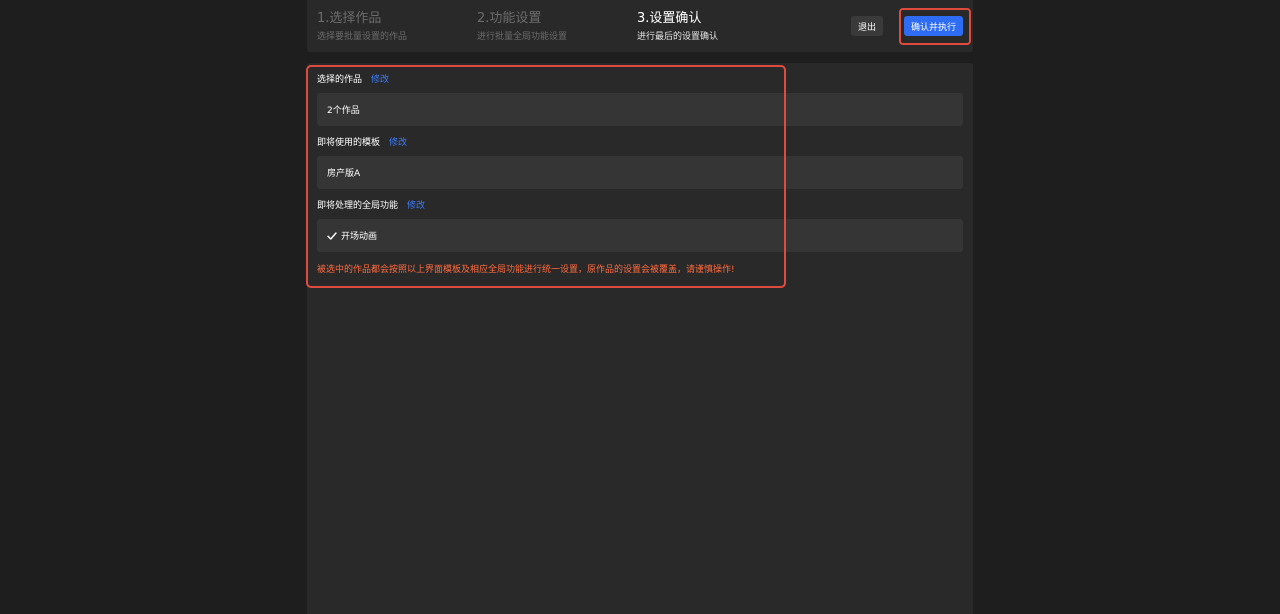  I want to click on step-2-title: 2.功能设置, so click(509, 18).